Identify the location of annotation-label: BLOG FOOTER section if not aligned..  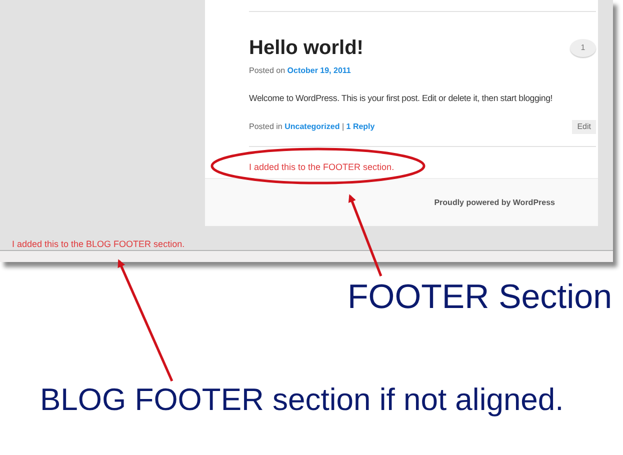
(302, 399).